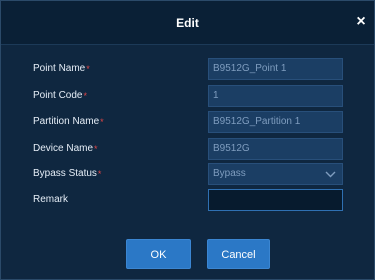 The image size is (375, 280). I want to click on bypass-status-label: Bypass Status*, so click(67, 174).